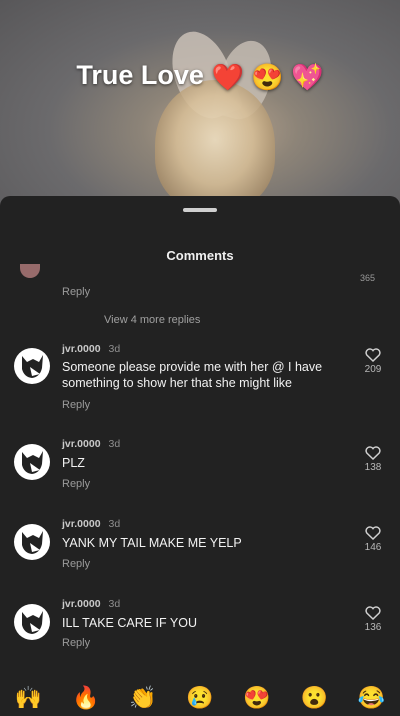 Image resolution: width=400 pixels, height=716 pixels. I want to click on like-button: 138, so click(373, 459).